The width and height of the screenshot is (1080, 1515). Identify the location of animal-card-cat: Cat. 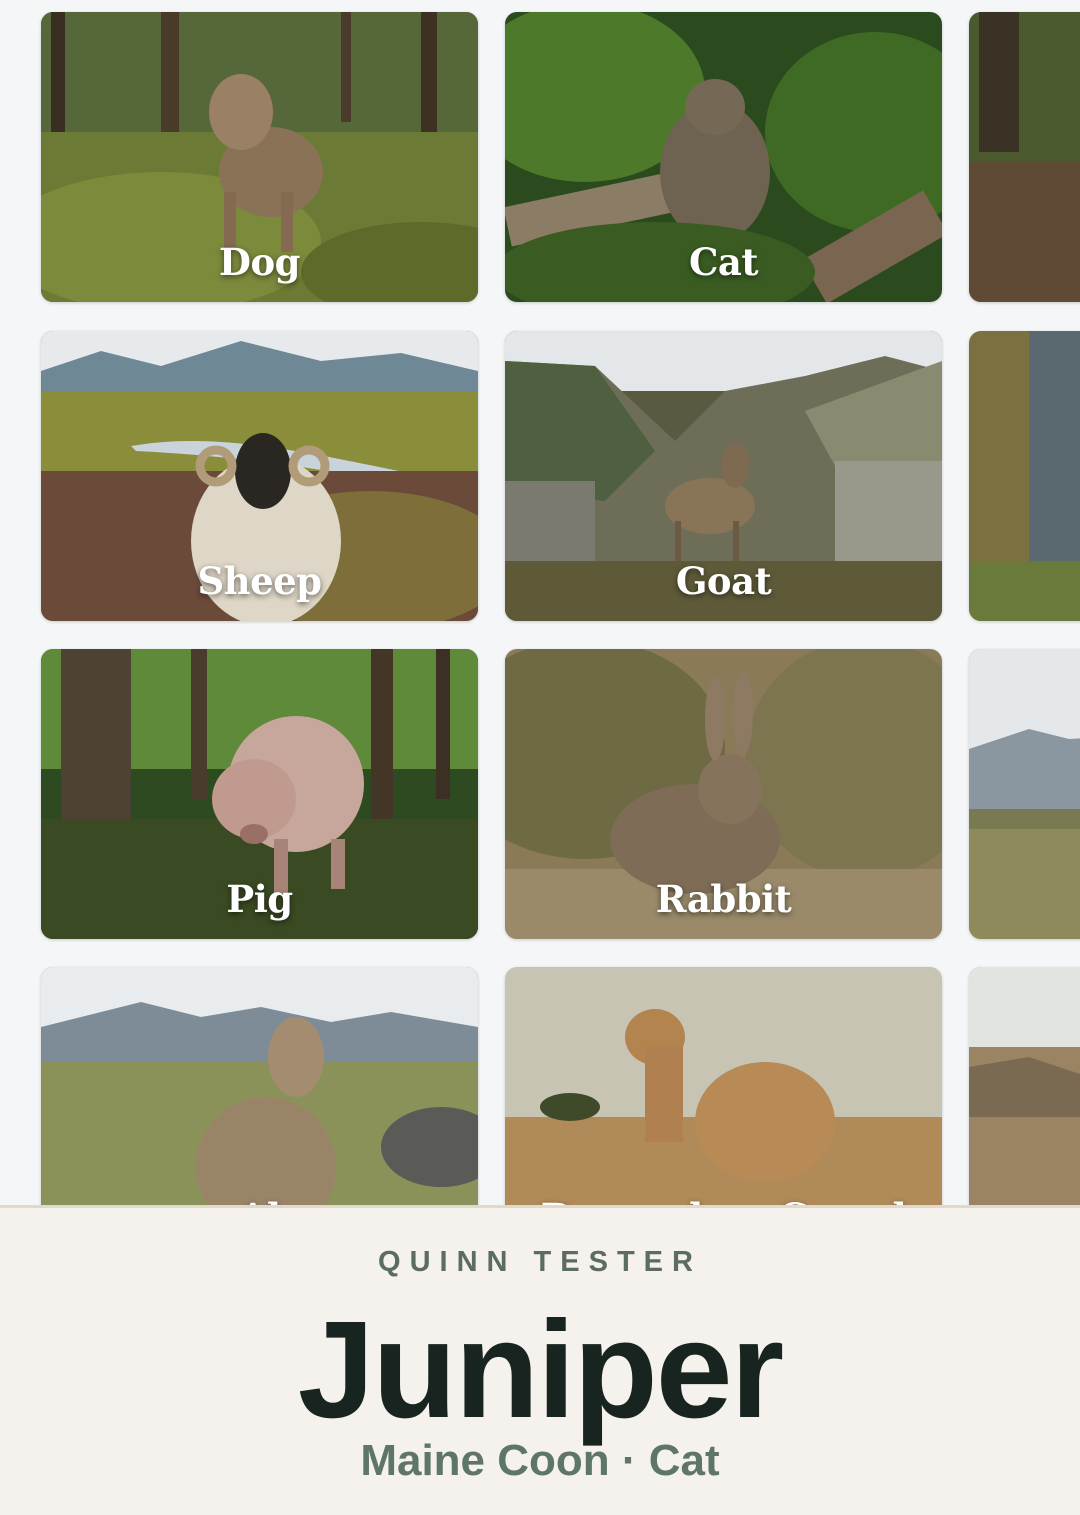
(723, 157).